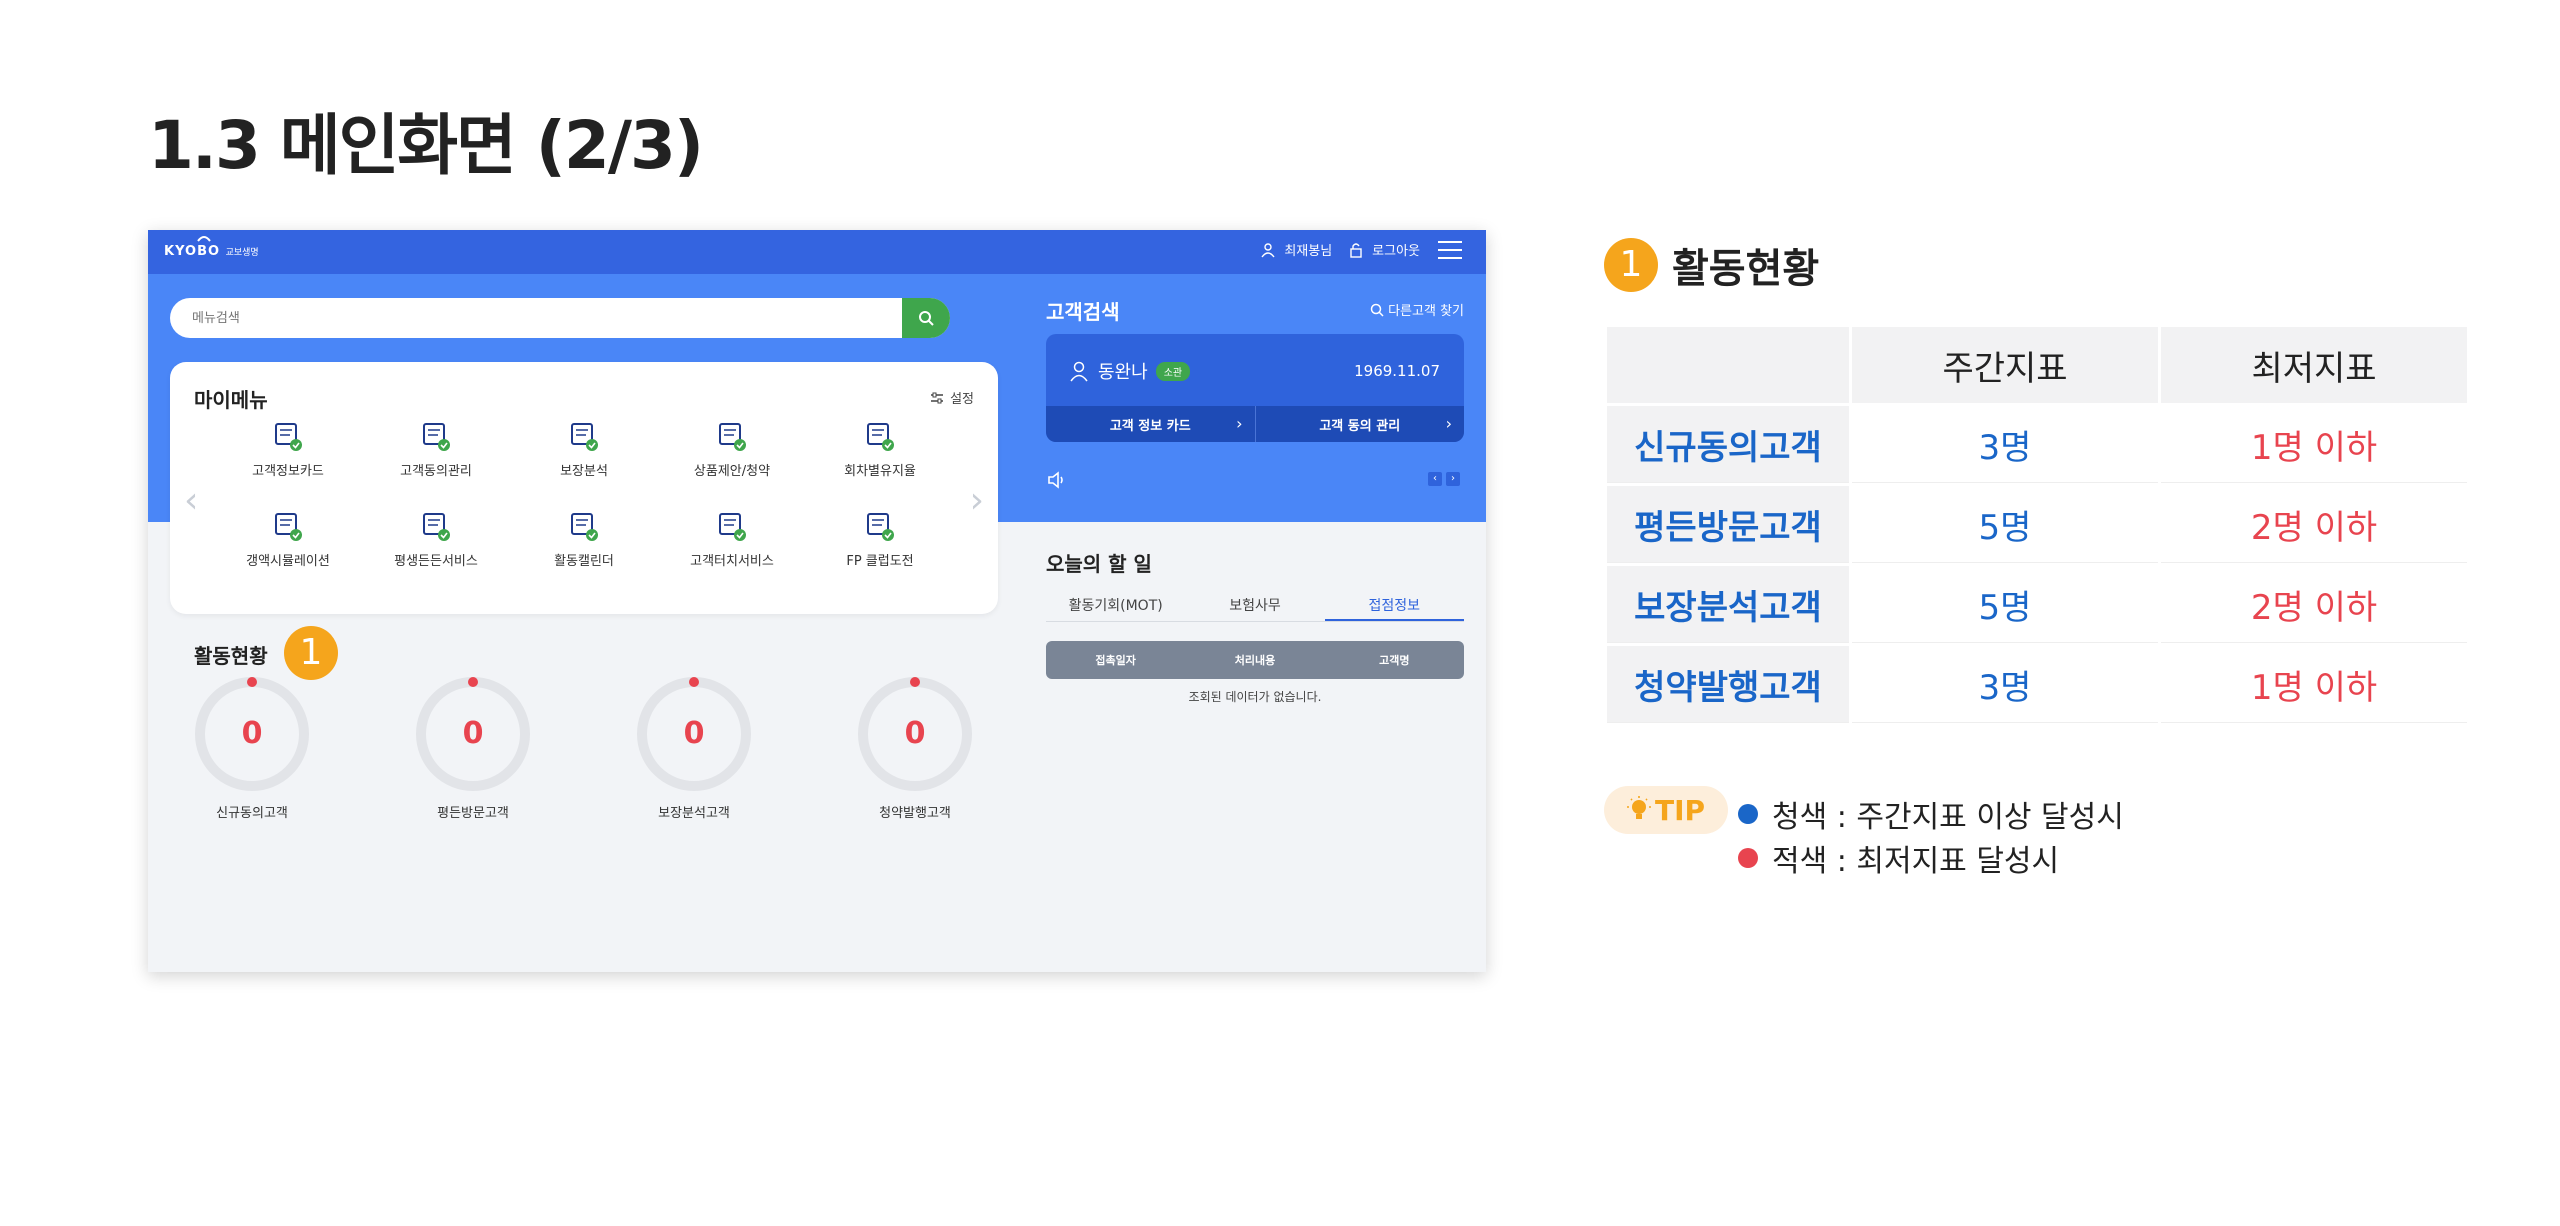 This screenshot has width=2560, height=1226. I want to click on customer-tag-badge: 소관, so click(1173, 371).